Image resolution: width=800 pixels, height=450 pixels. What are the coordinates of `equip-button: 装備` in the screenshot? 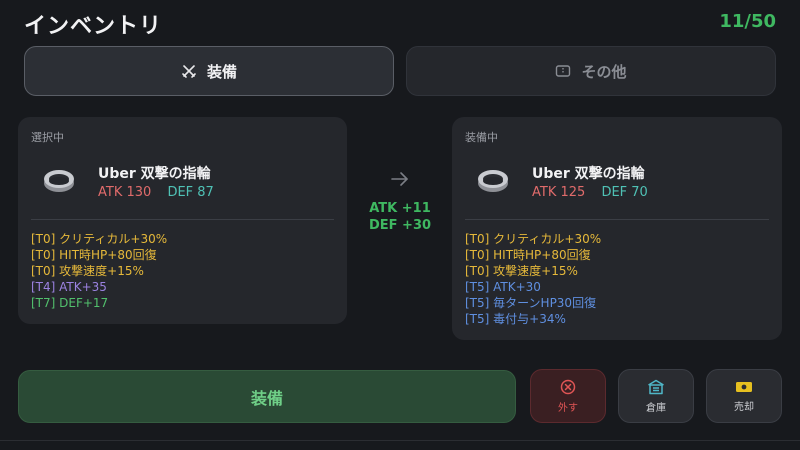 It's located at (267, 396).